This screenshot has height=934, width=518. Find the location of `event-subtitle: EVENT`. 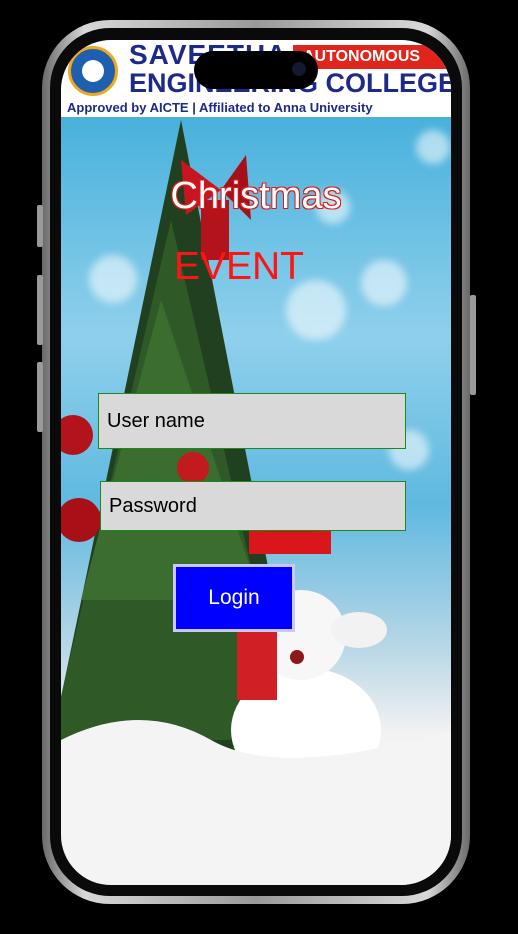

event-subtitle: EVENT is located at coordinates (239, 266).